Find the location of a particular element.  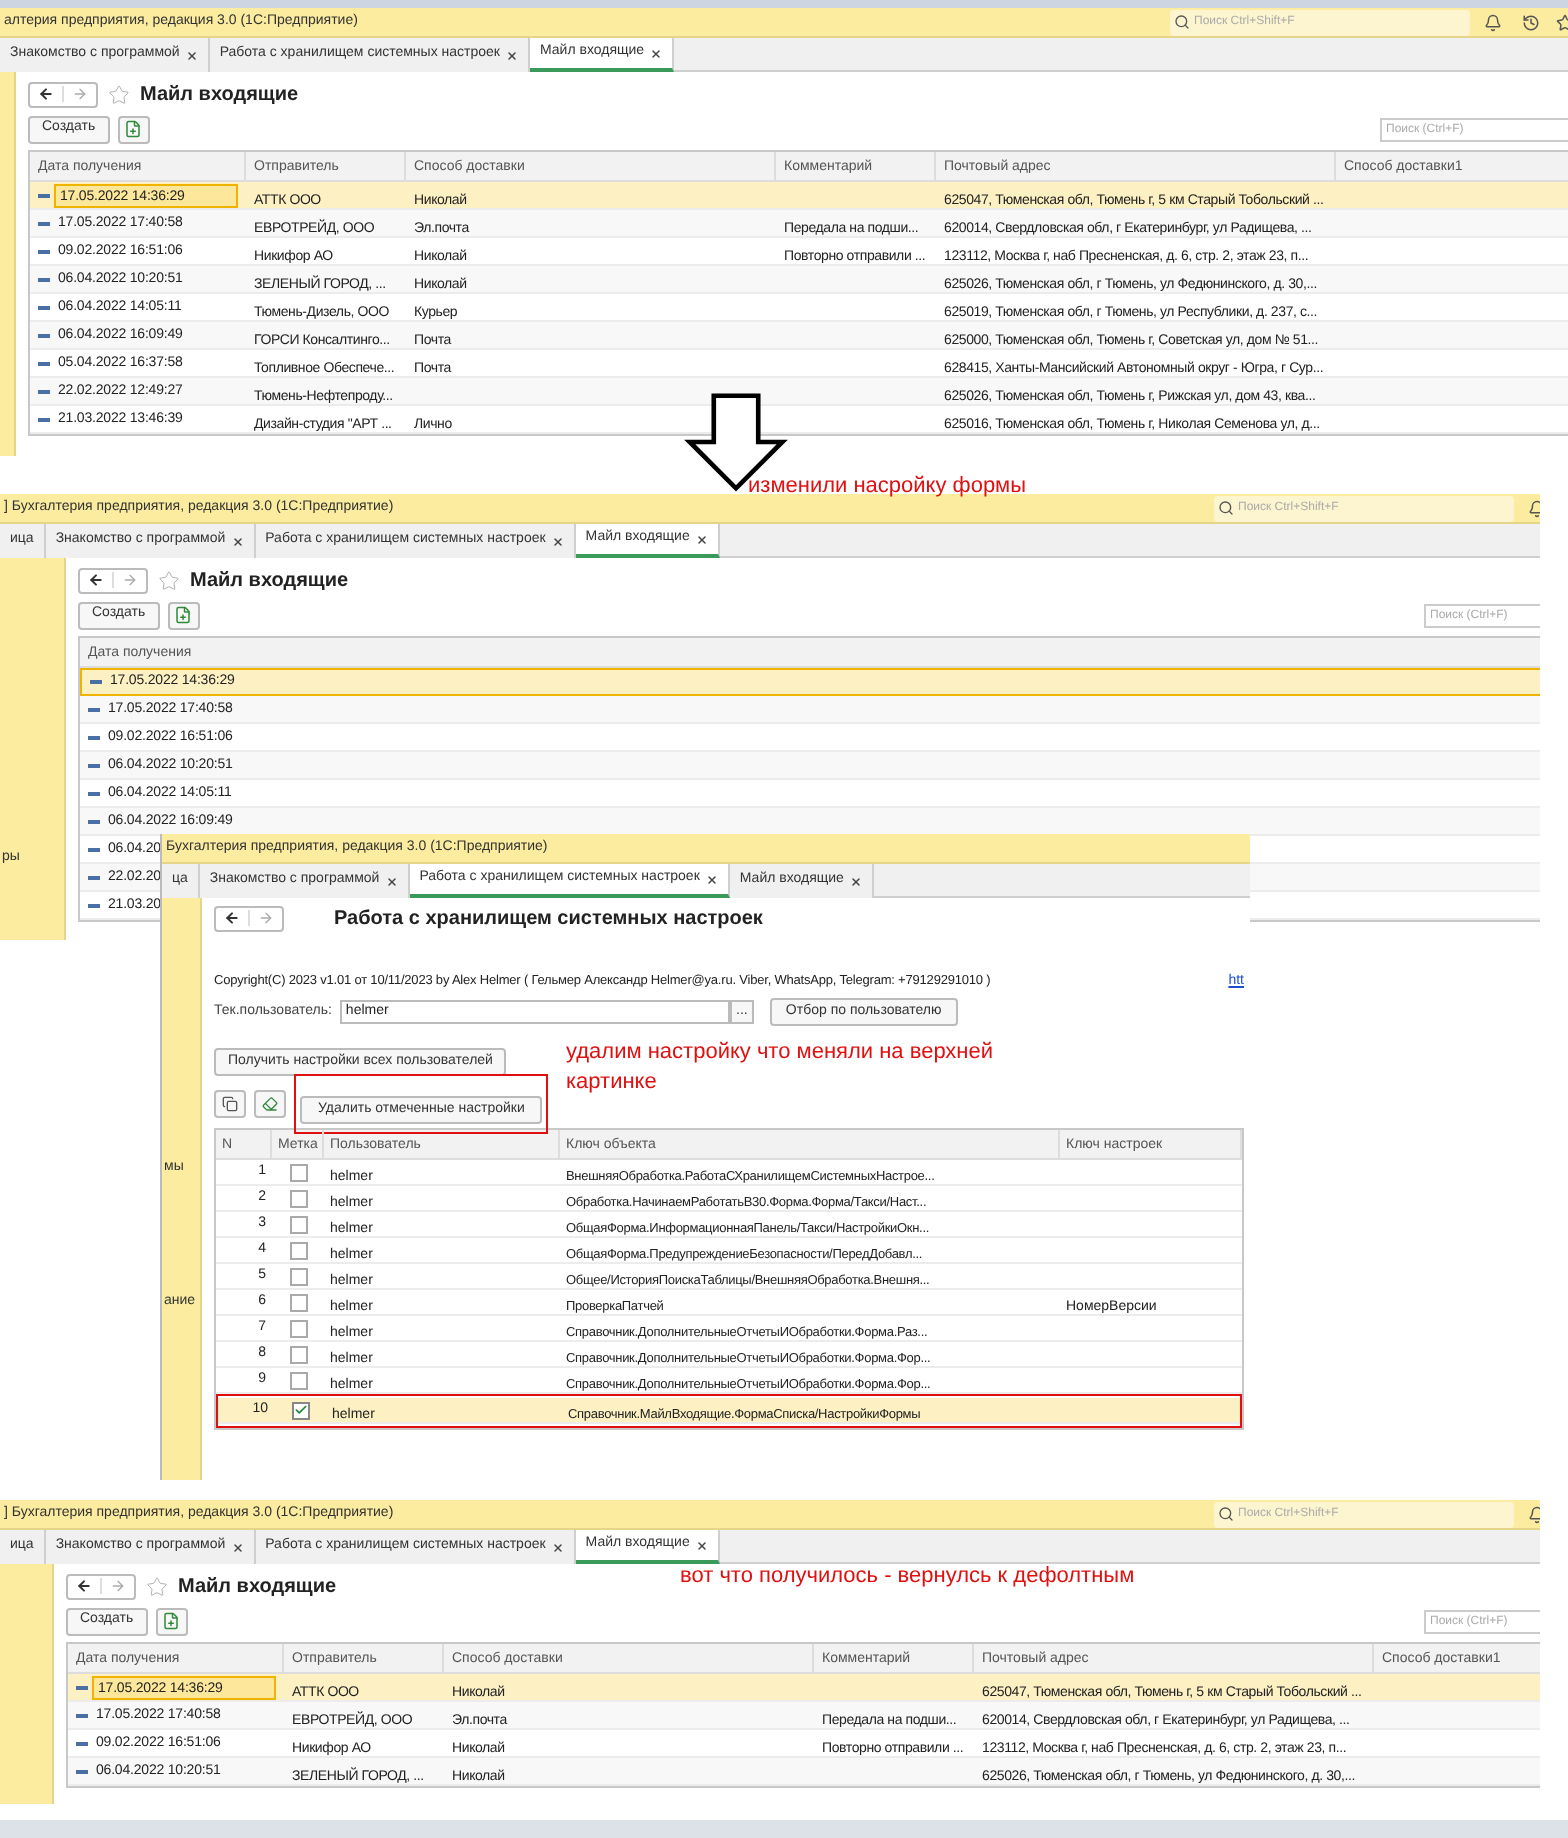

annotation-text: изменили насройку формы is located at coordinates (887, 487).